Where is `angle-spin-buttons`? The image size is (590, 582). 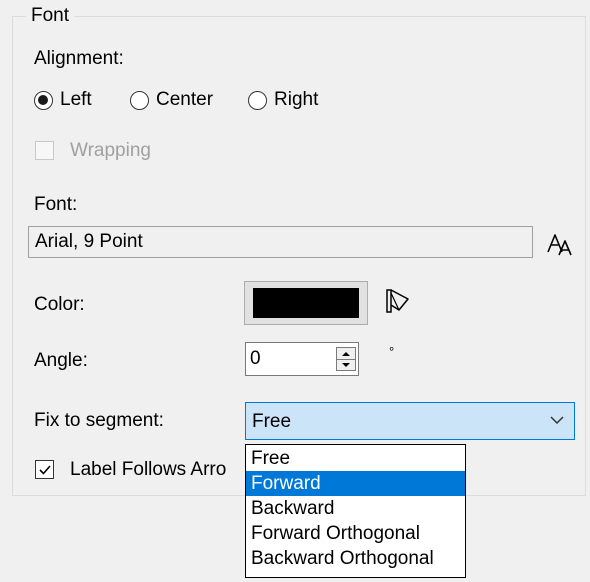
angle-spin-buttons is located at coordinates (346, 359).